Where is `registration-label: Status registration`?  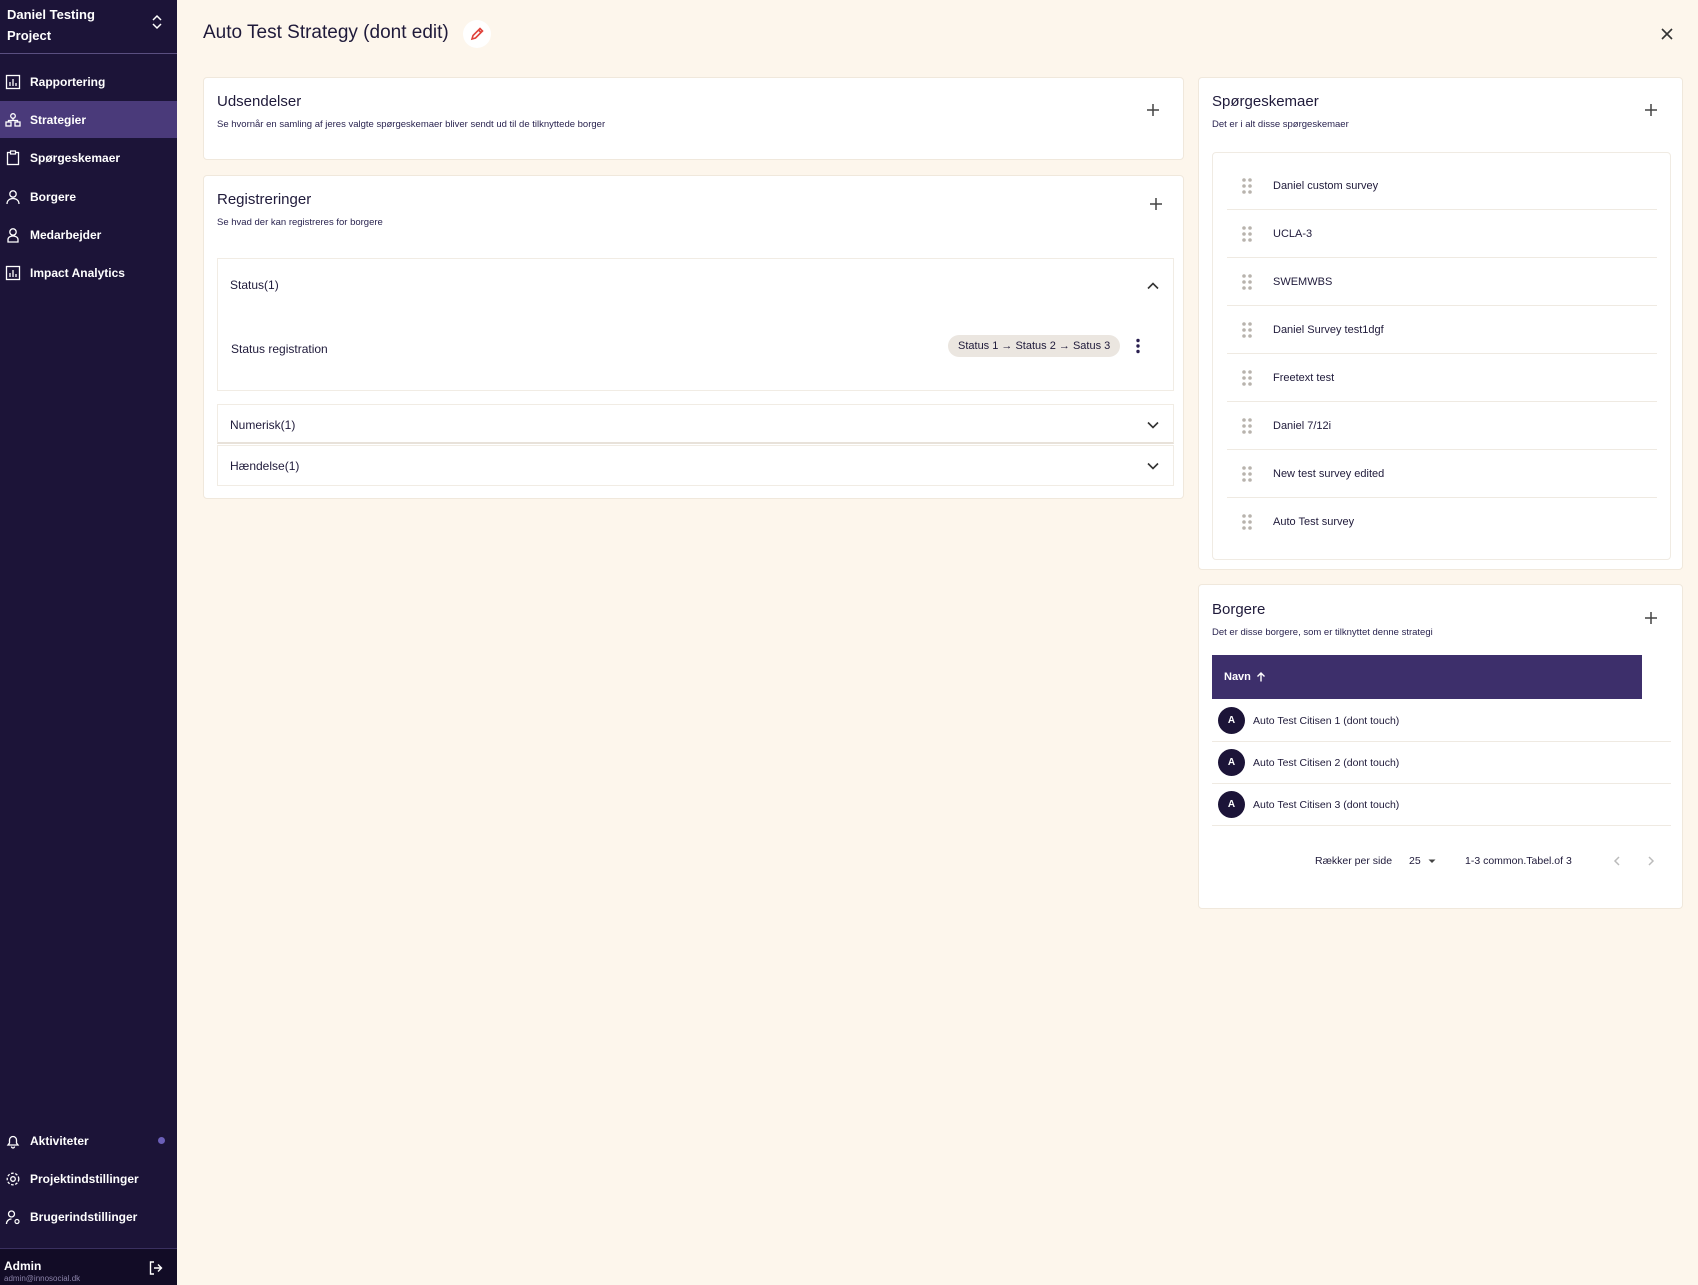
registration-label: Status registration is located at coordinates (279, 349).